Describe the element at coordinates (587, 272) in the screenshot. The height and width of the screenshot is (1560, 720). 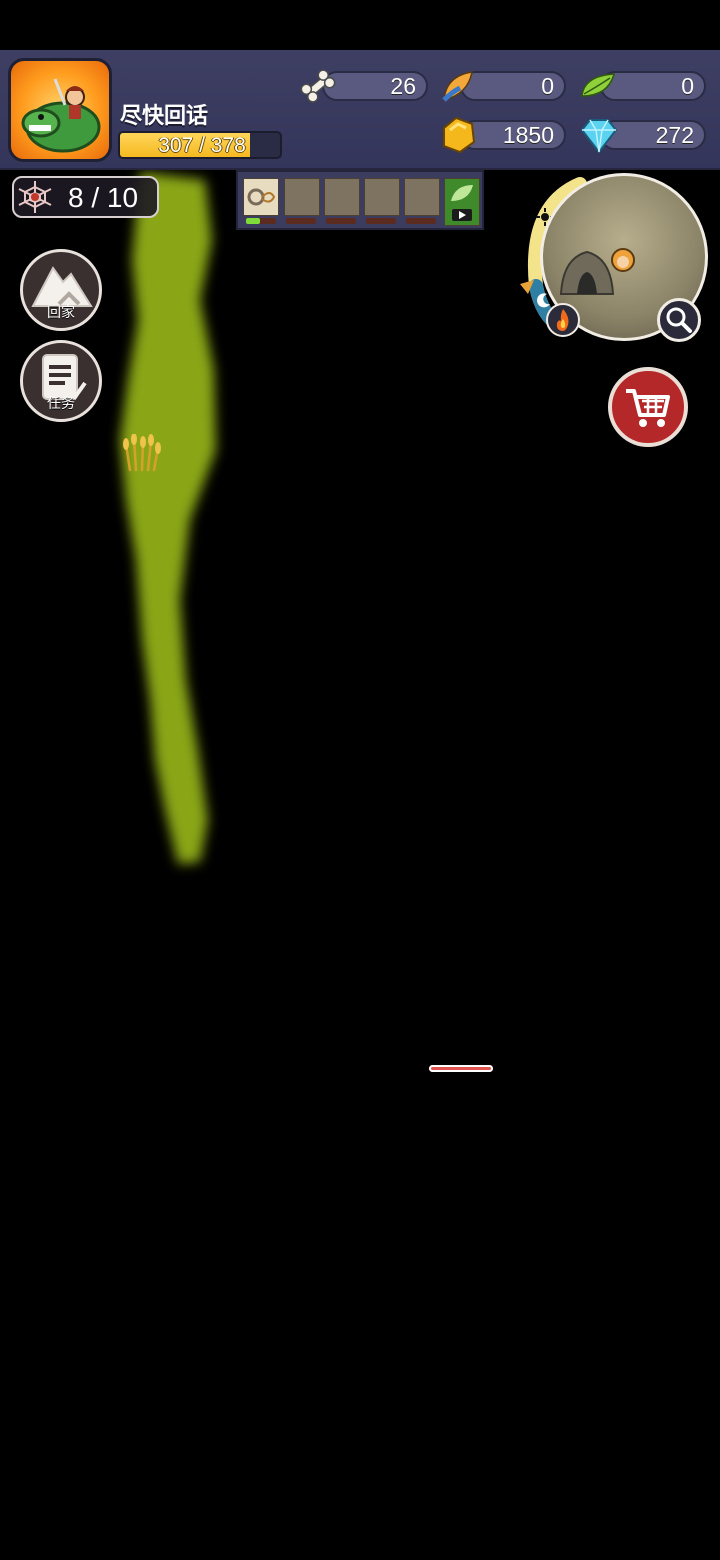
I see `cave-marker-icon` at that location.